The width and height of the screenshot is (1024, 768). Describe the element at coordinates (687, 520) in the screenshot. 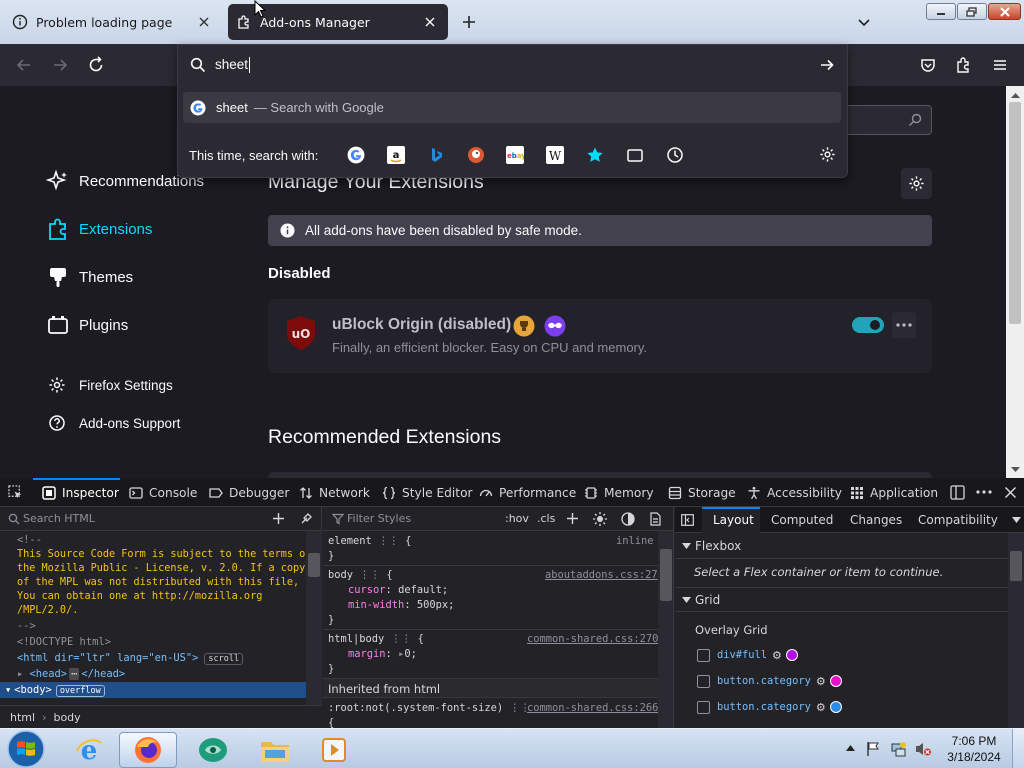

I see `toggle-sidebar-icon` at that location.